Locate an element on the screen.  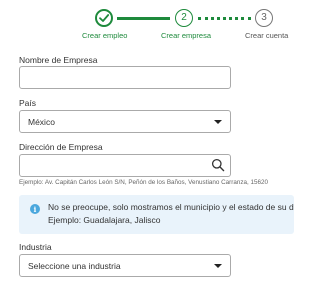
step-3-number: 3 is located at coordinates (264, 17).